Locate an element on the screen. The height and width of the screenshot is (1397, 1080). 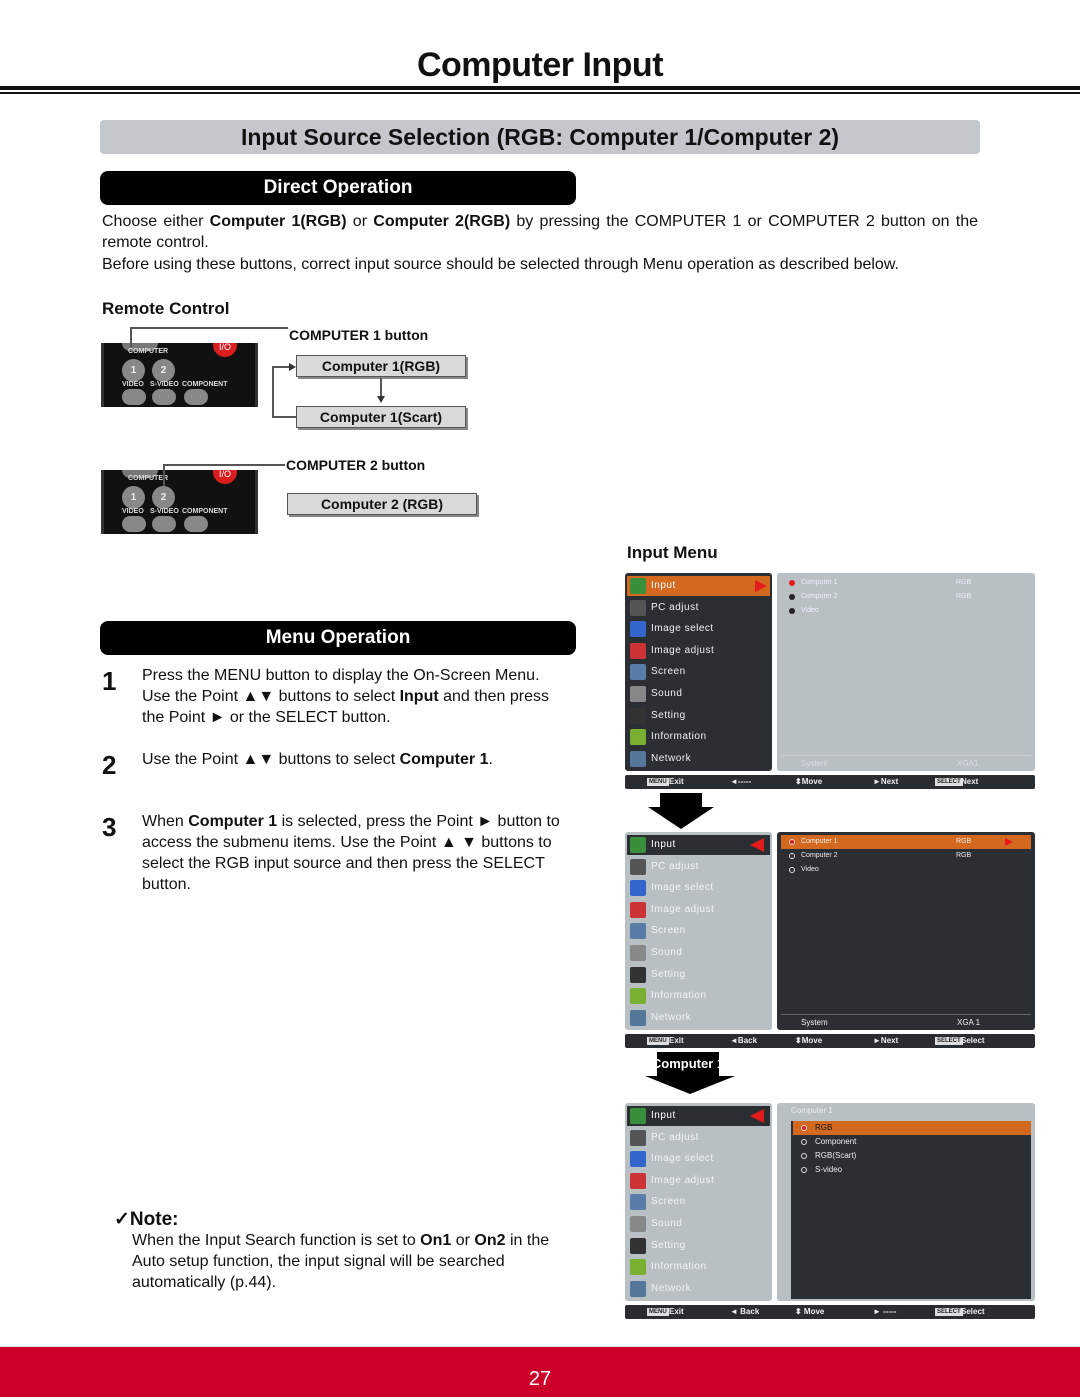
osd-option-item: RGB(Scart) is located at coordinates (912, 1156).